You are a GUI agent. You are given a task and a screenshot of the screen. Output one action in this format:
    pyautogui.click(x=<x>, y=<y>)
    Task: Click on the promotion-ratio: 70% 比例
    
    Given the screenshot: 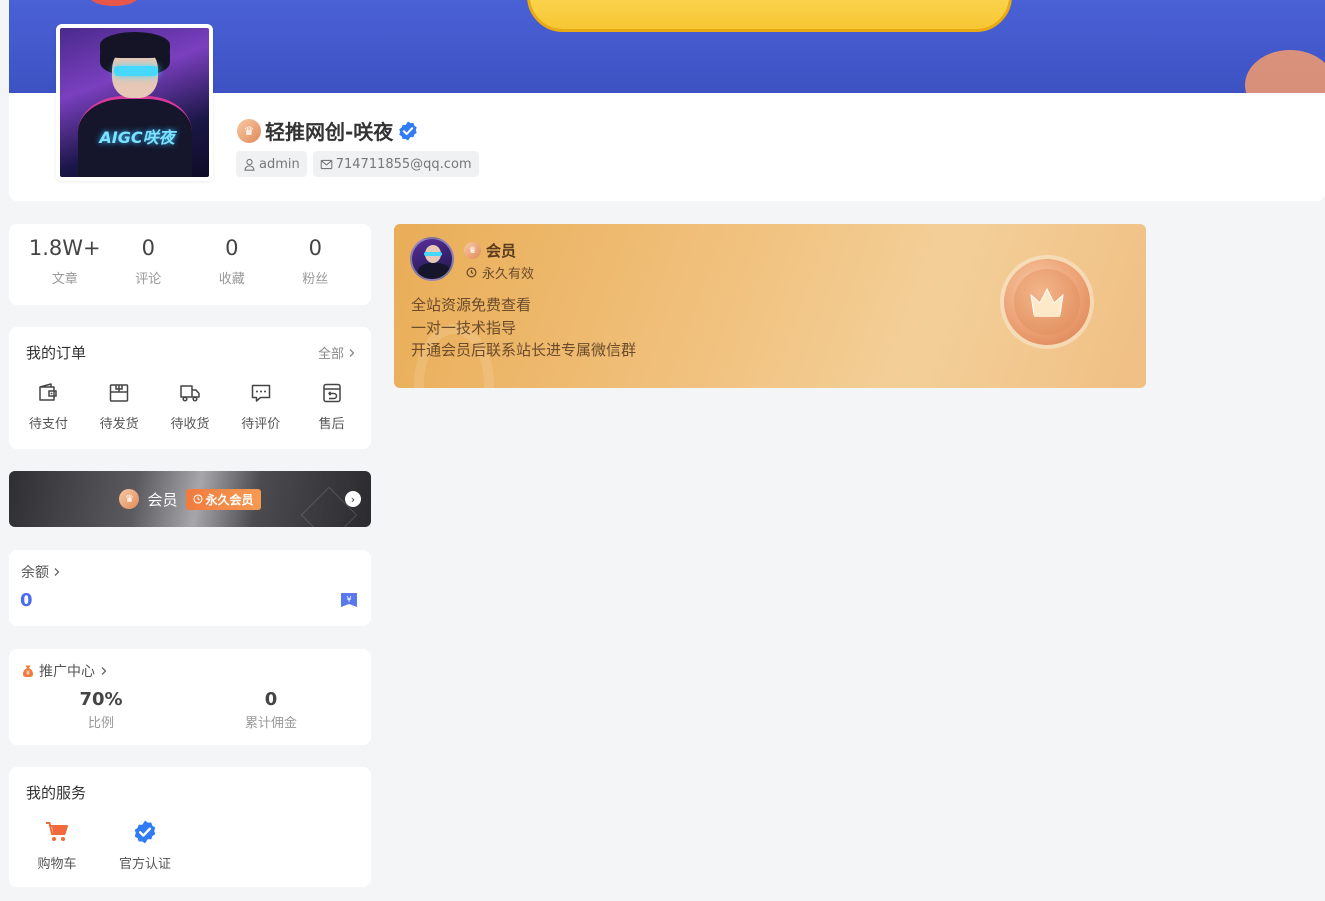 What is the action you would take?
    pyautogui.click(x=101, y=710)
    